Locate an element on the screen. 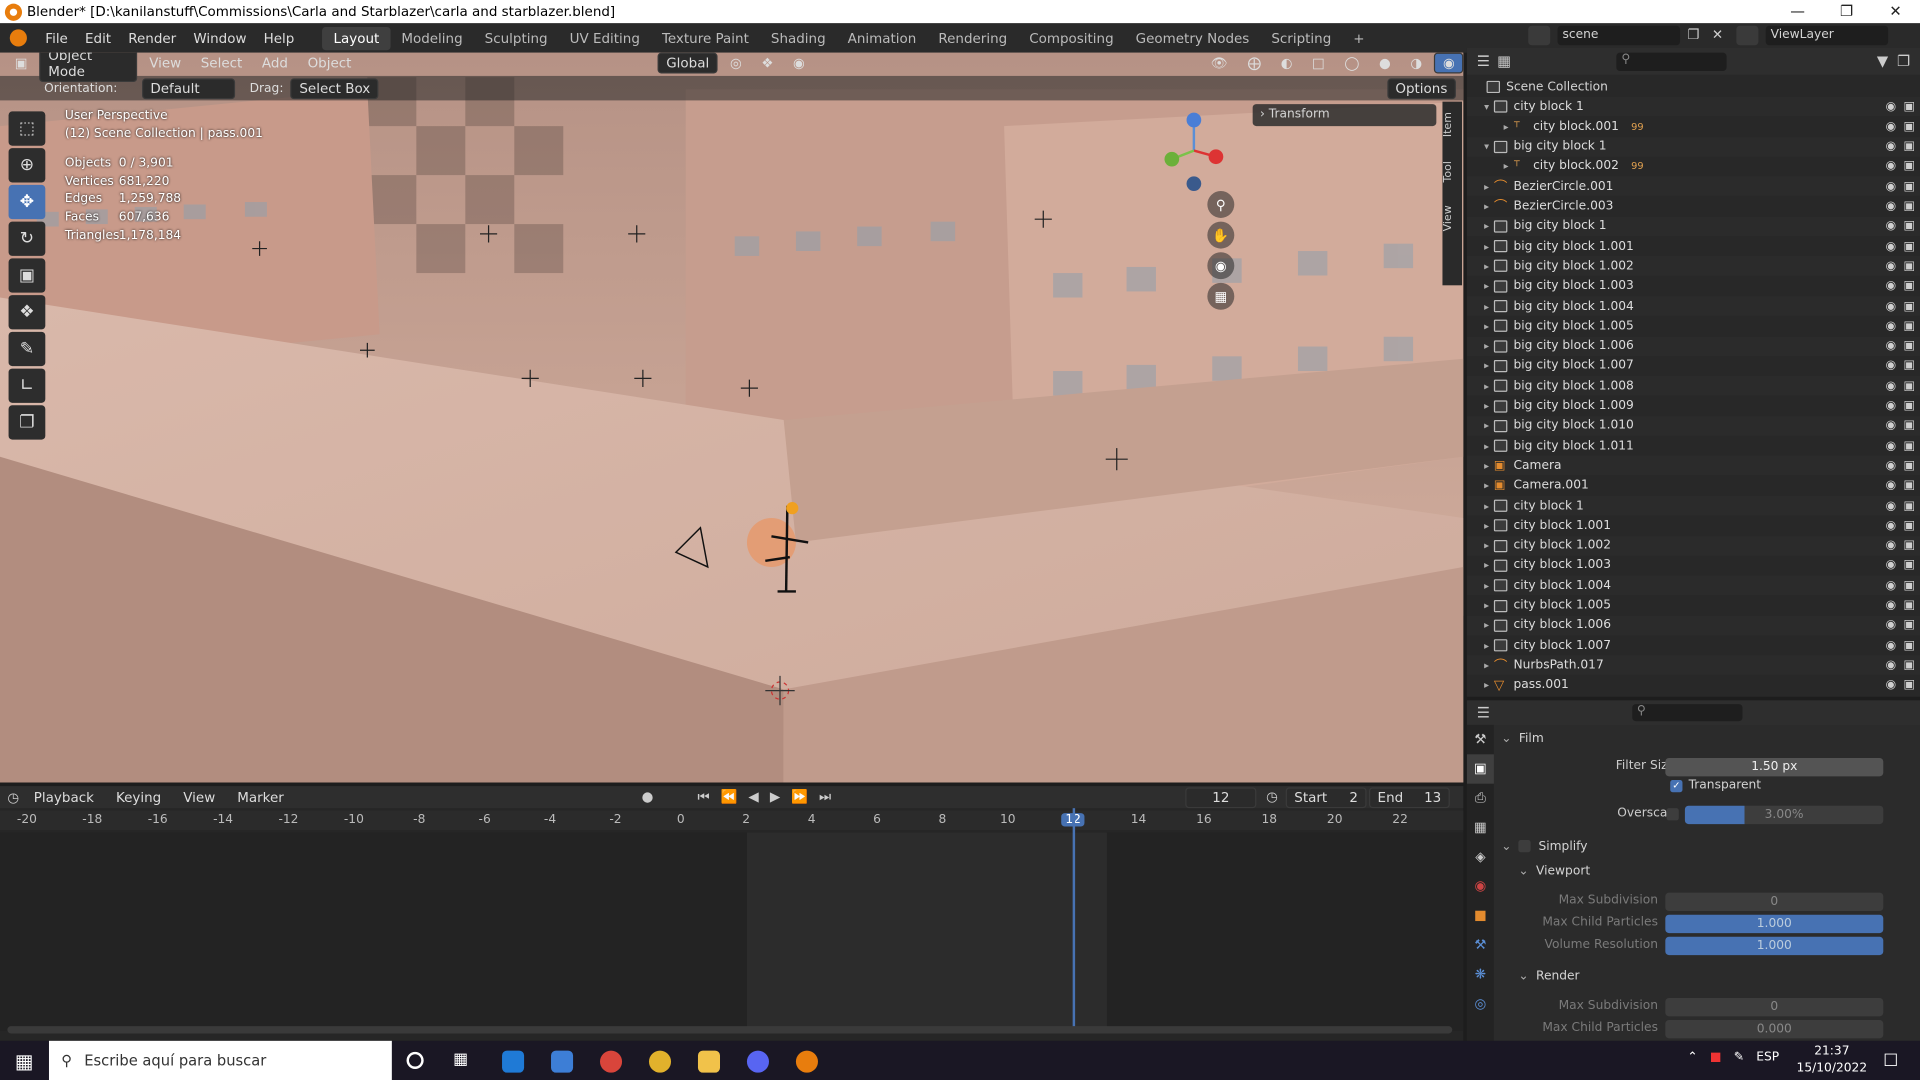 Image resolution: width=1920 pixels, height=1080 pixels. drag-dropdown: Select Box is located at coordinates (334, 88).